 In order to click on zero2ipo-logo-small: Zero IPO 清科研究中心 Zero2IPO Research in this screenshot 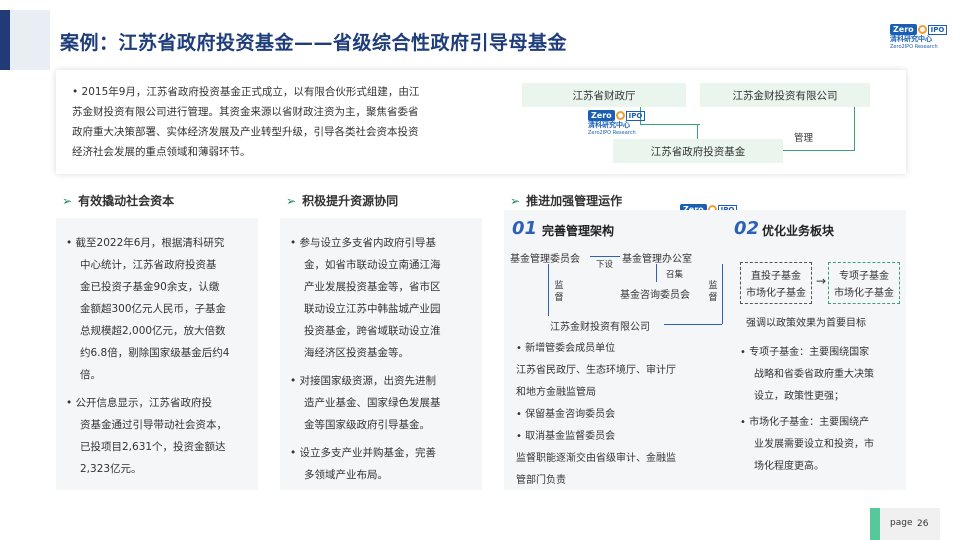, I will do `click(617, 123)`.